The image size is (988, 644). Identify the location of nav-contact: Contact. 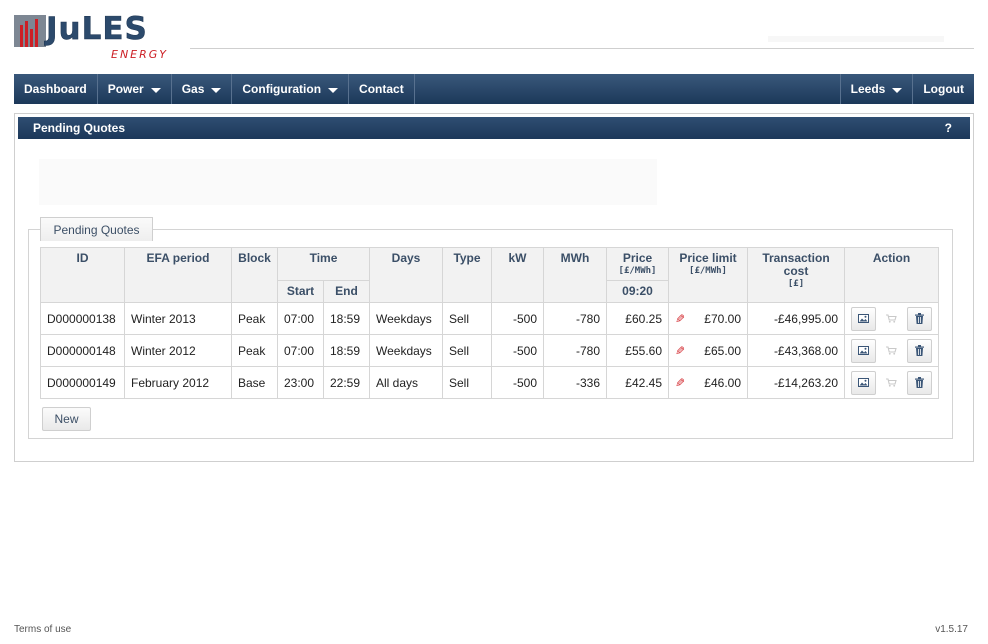
(382, 89).